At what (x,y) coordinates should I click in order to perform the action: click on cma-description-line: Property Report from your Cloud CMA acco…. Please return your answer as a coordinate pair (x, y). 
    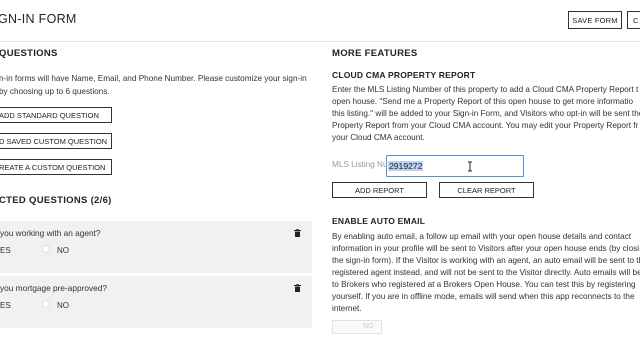
    Looking at the image, I should click on (485, 125).